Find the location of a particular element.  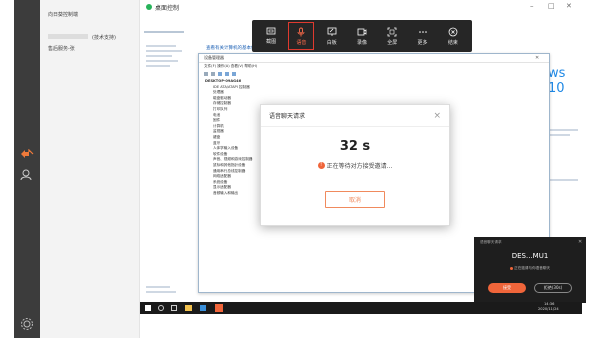

voice-chat-dialog: 语音聊天请求 × 32 s ! 正在等待对方接受邀请... 取消 is located at coordinates (355, 165).